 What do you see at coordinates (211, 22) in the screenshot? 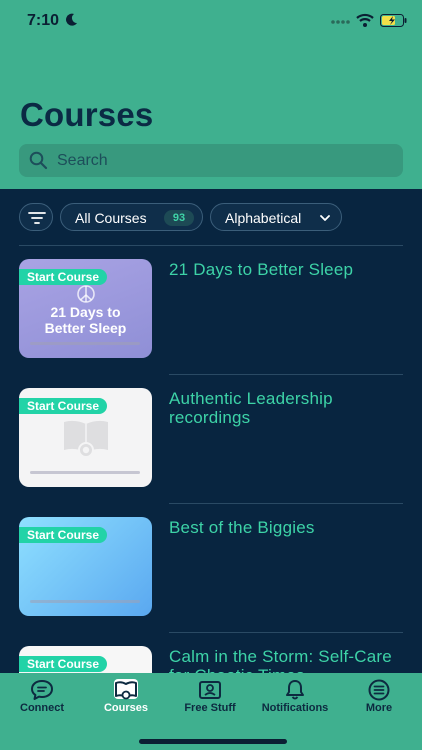
I see `status-bar: 7:10` at bounding box center [211, 22].